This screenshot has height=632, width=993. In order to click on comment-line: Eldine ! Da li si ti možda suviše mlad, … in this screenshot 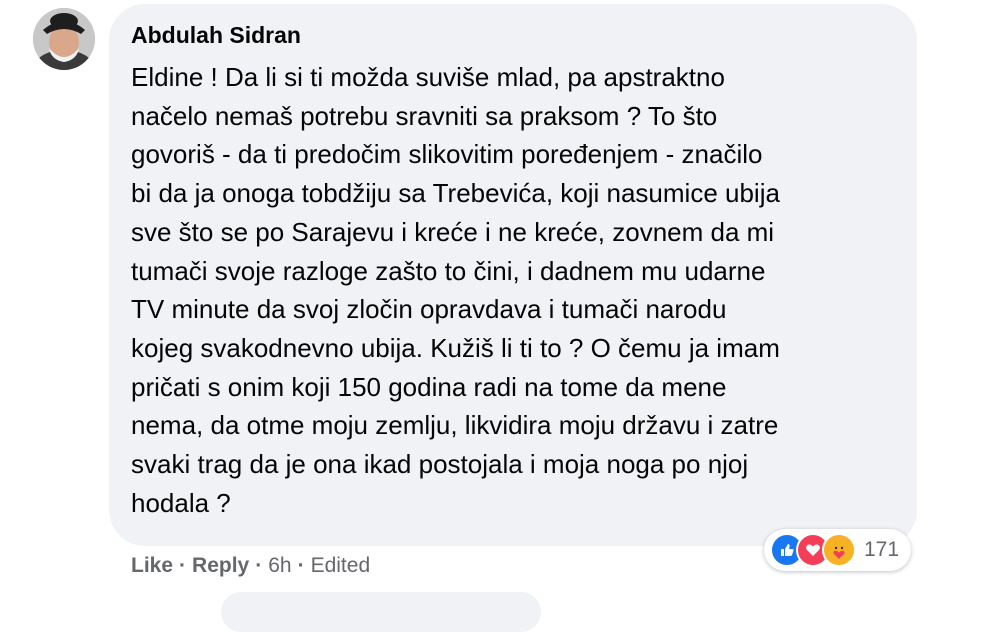, I will do `click(428, 77)`.